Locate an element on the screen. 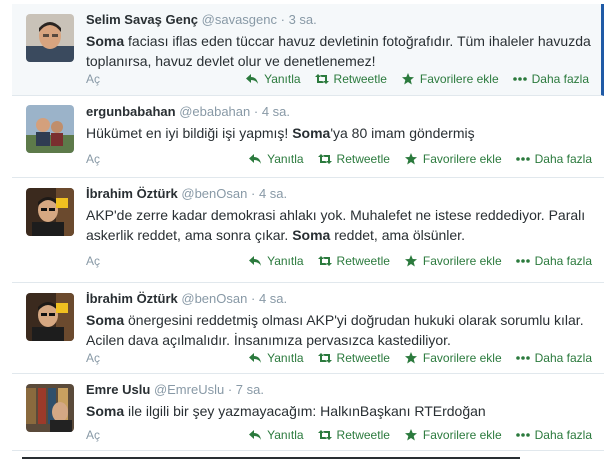 This screenshot has height=466, width=610. author-fullname: Selim Savaş Genç is located at coordinates (142, 19).